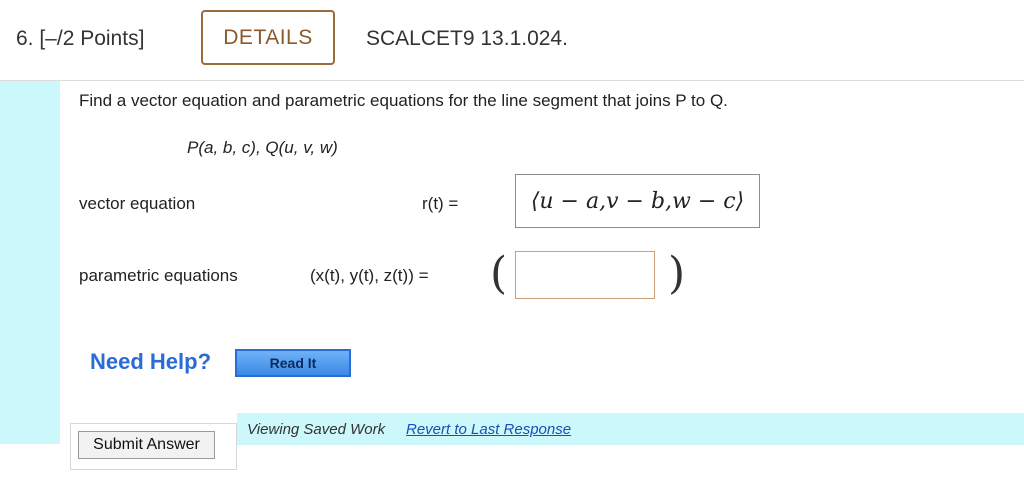 The image size is (1024, 490). I want to click on need-help-label: Need Help?, so click(151, 361).